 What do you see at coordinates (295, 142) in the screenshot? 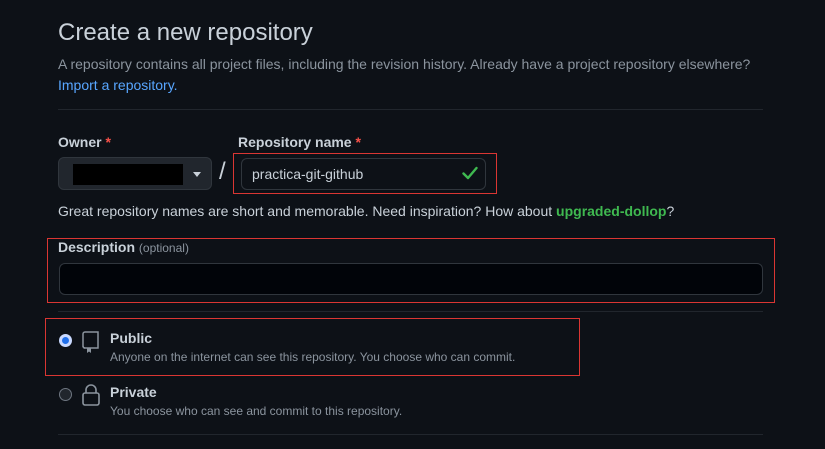
I see `repo-name-label-text: Repository name` at bounding box center [295, 142].